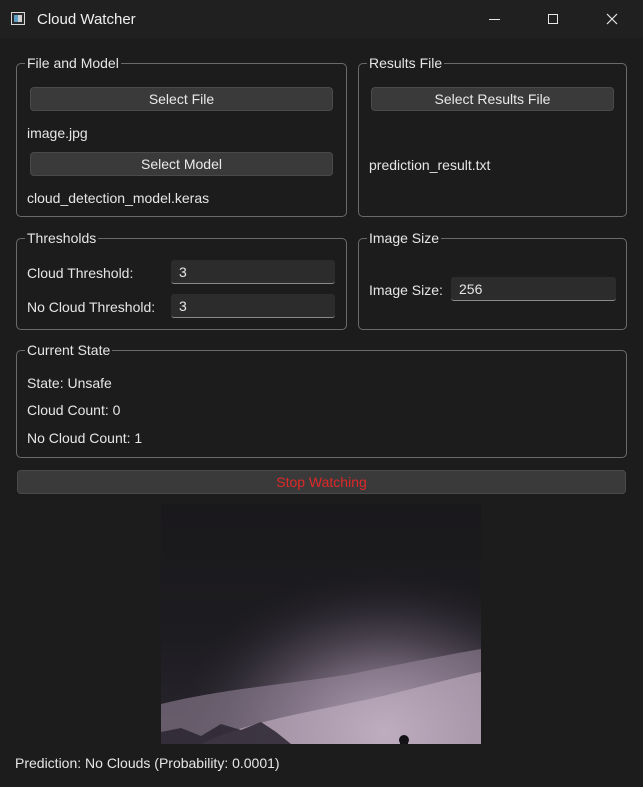 This screenshot has height=787, width=643. I want to click on close-button, so click(612, 19).